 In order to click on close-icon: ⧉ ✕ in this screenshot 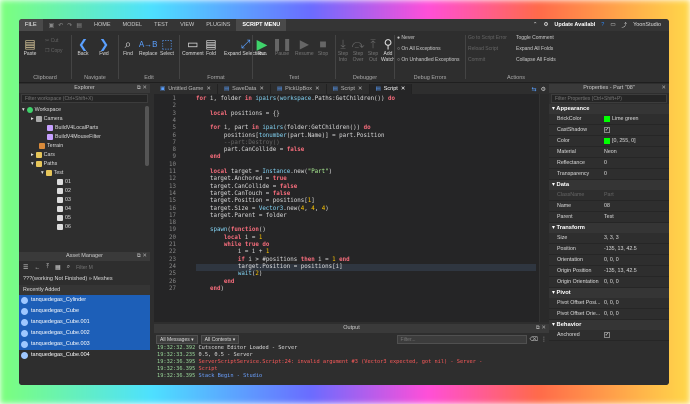, I will do `click(541, 328)`.